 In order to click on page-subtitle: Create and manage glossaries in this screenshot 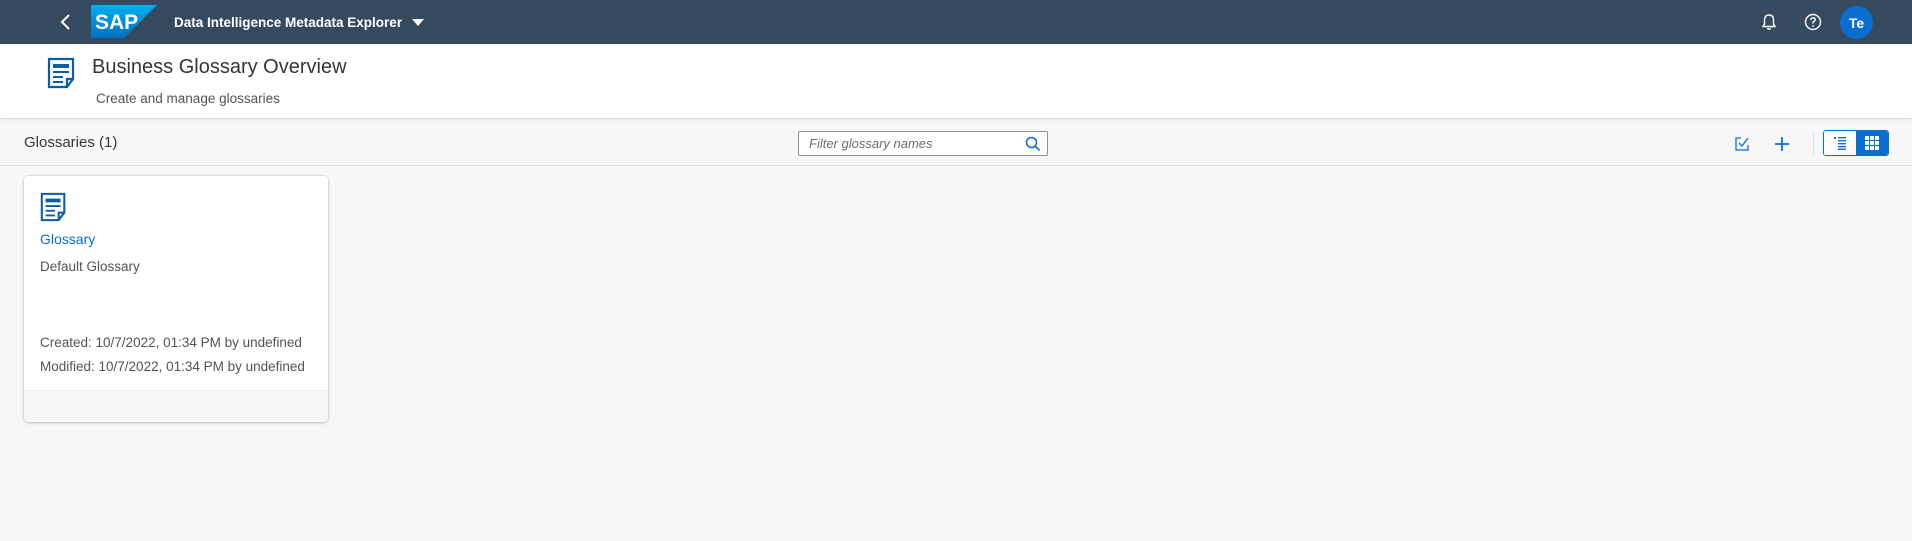, I will do `click(188, 98)`.